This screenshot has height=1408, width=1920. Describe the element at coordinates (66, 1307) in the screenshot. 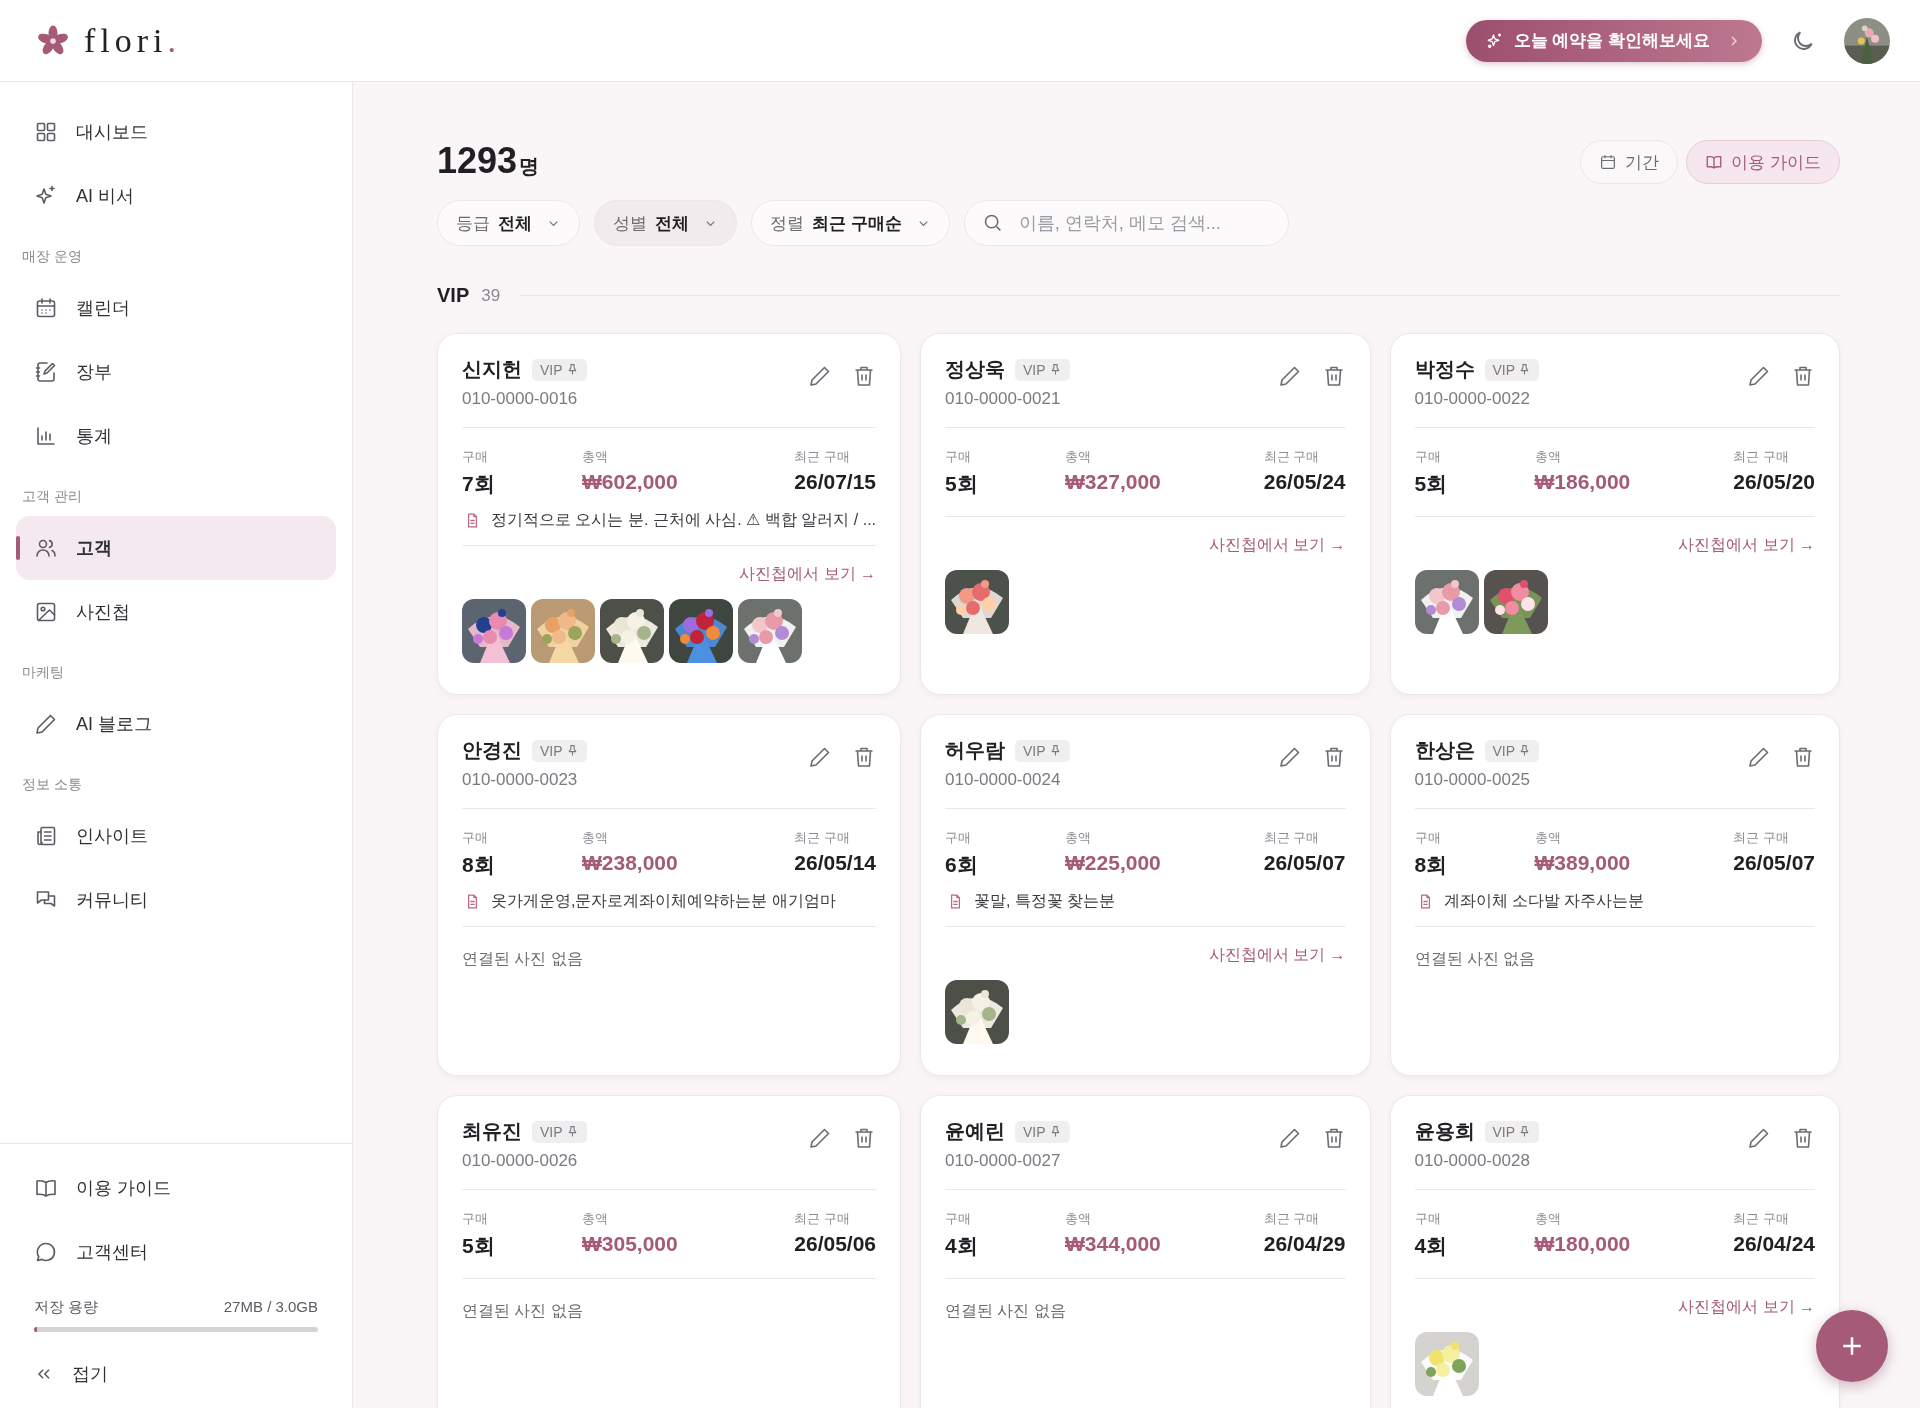

I see `storage-label: 저장 용량` at that location.